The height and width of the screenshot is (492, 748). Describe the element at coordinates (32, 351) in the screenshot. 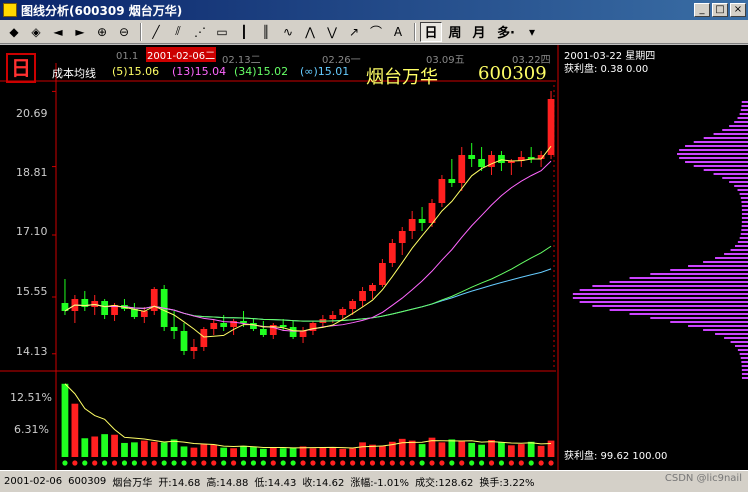

I see `price-tick: 14.13` at that location.